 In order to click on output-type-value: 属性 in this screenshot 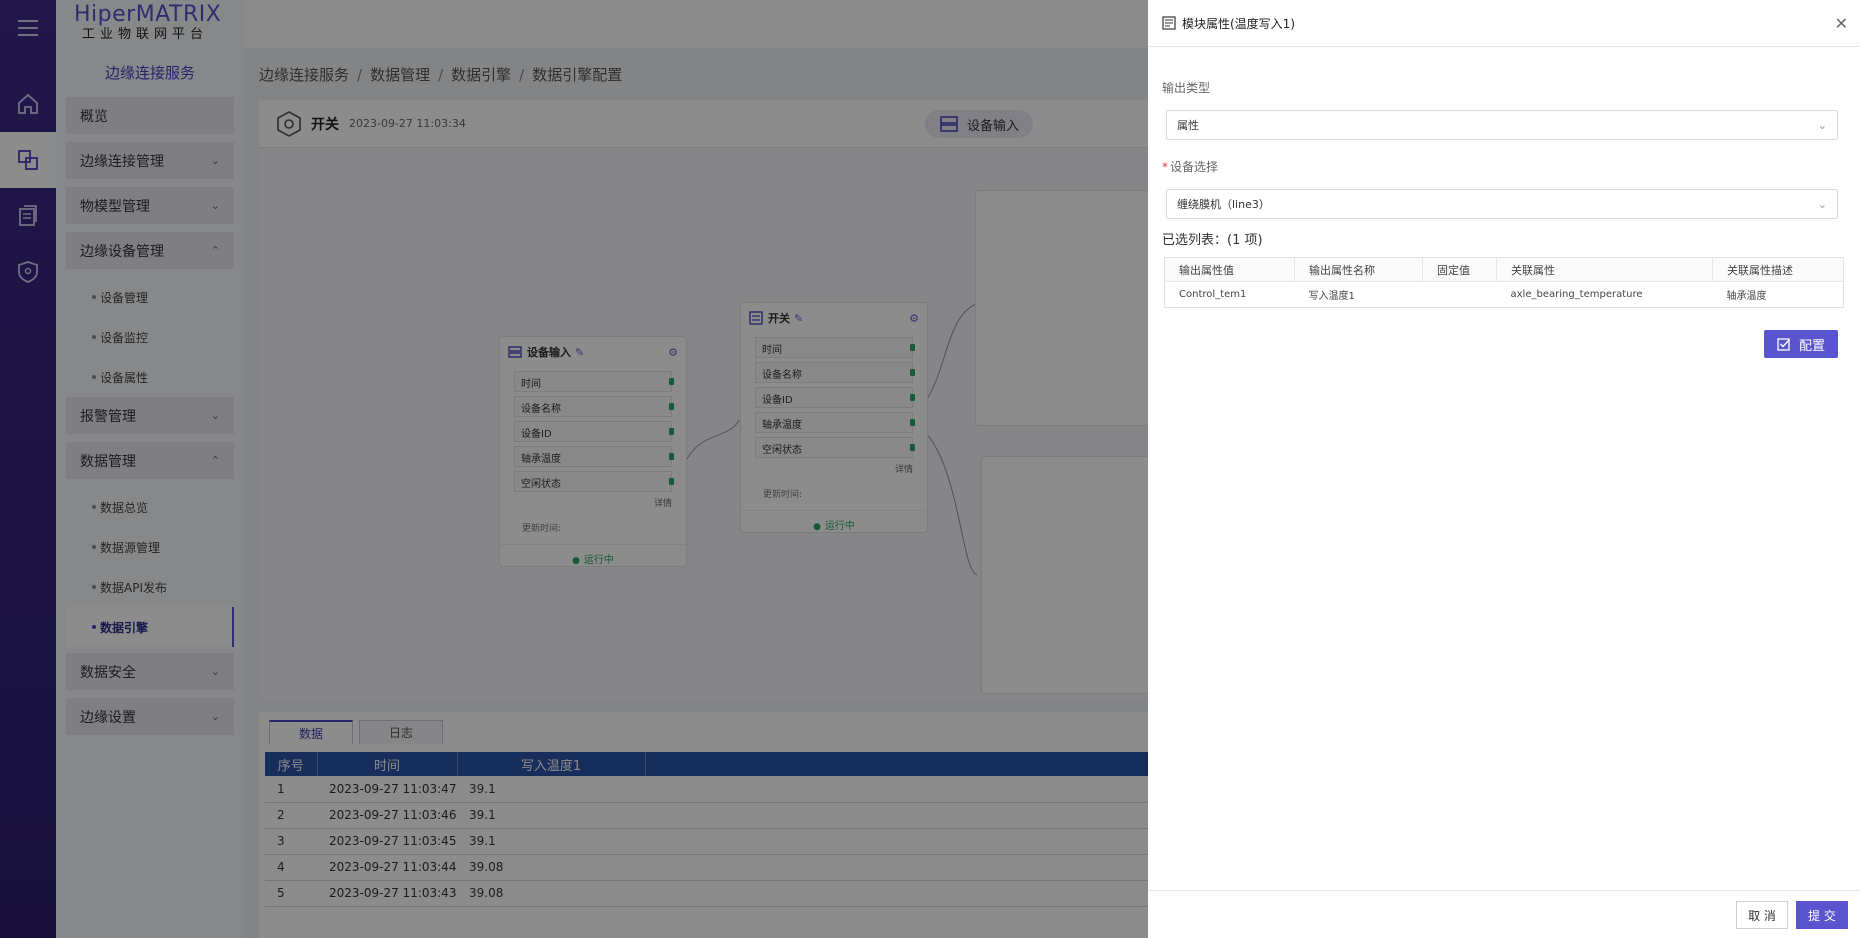, I will do `click(1188, 125)`.